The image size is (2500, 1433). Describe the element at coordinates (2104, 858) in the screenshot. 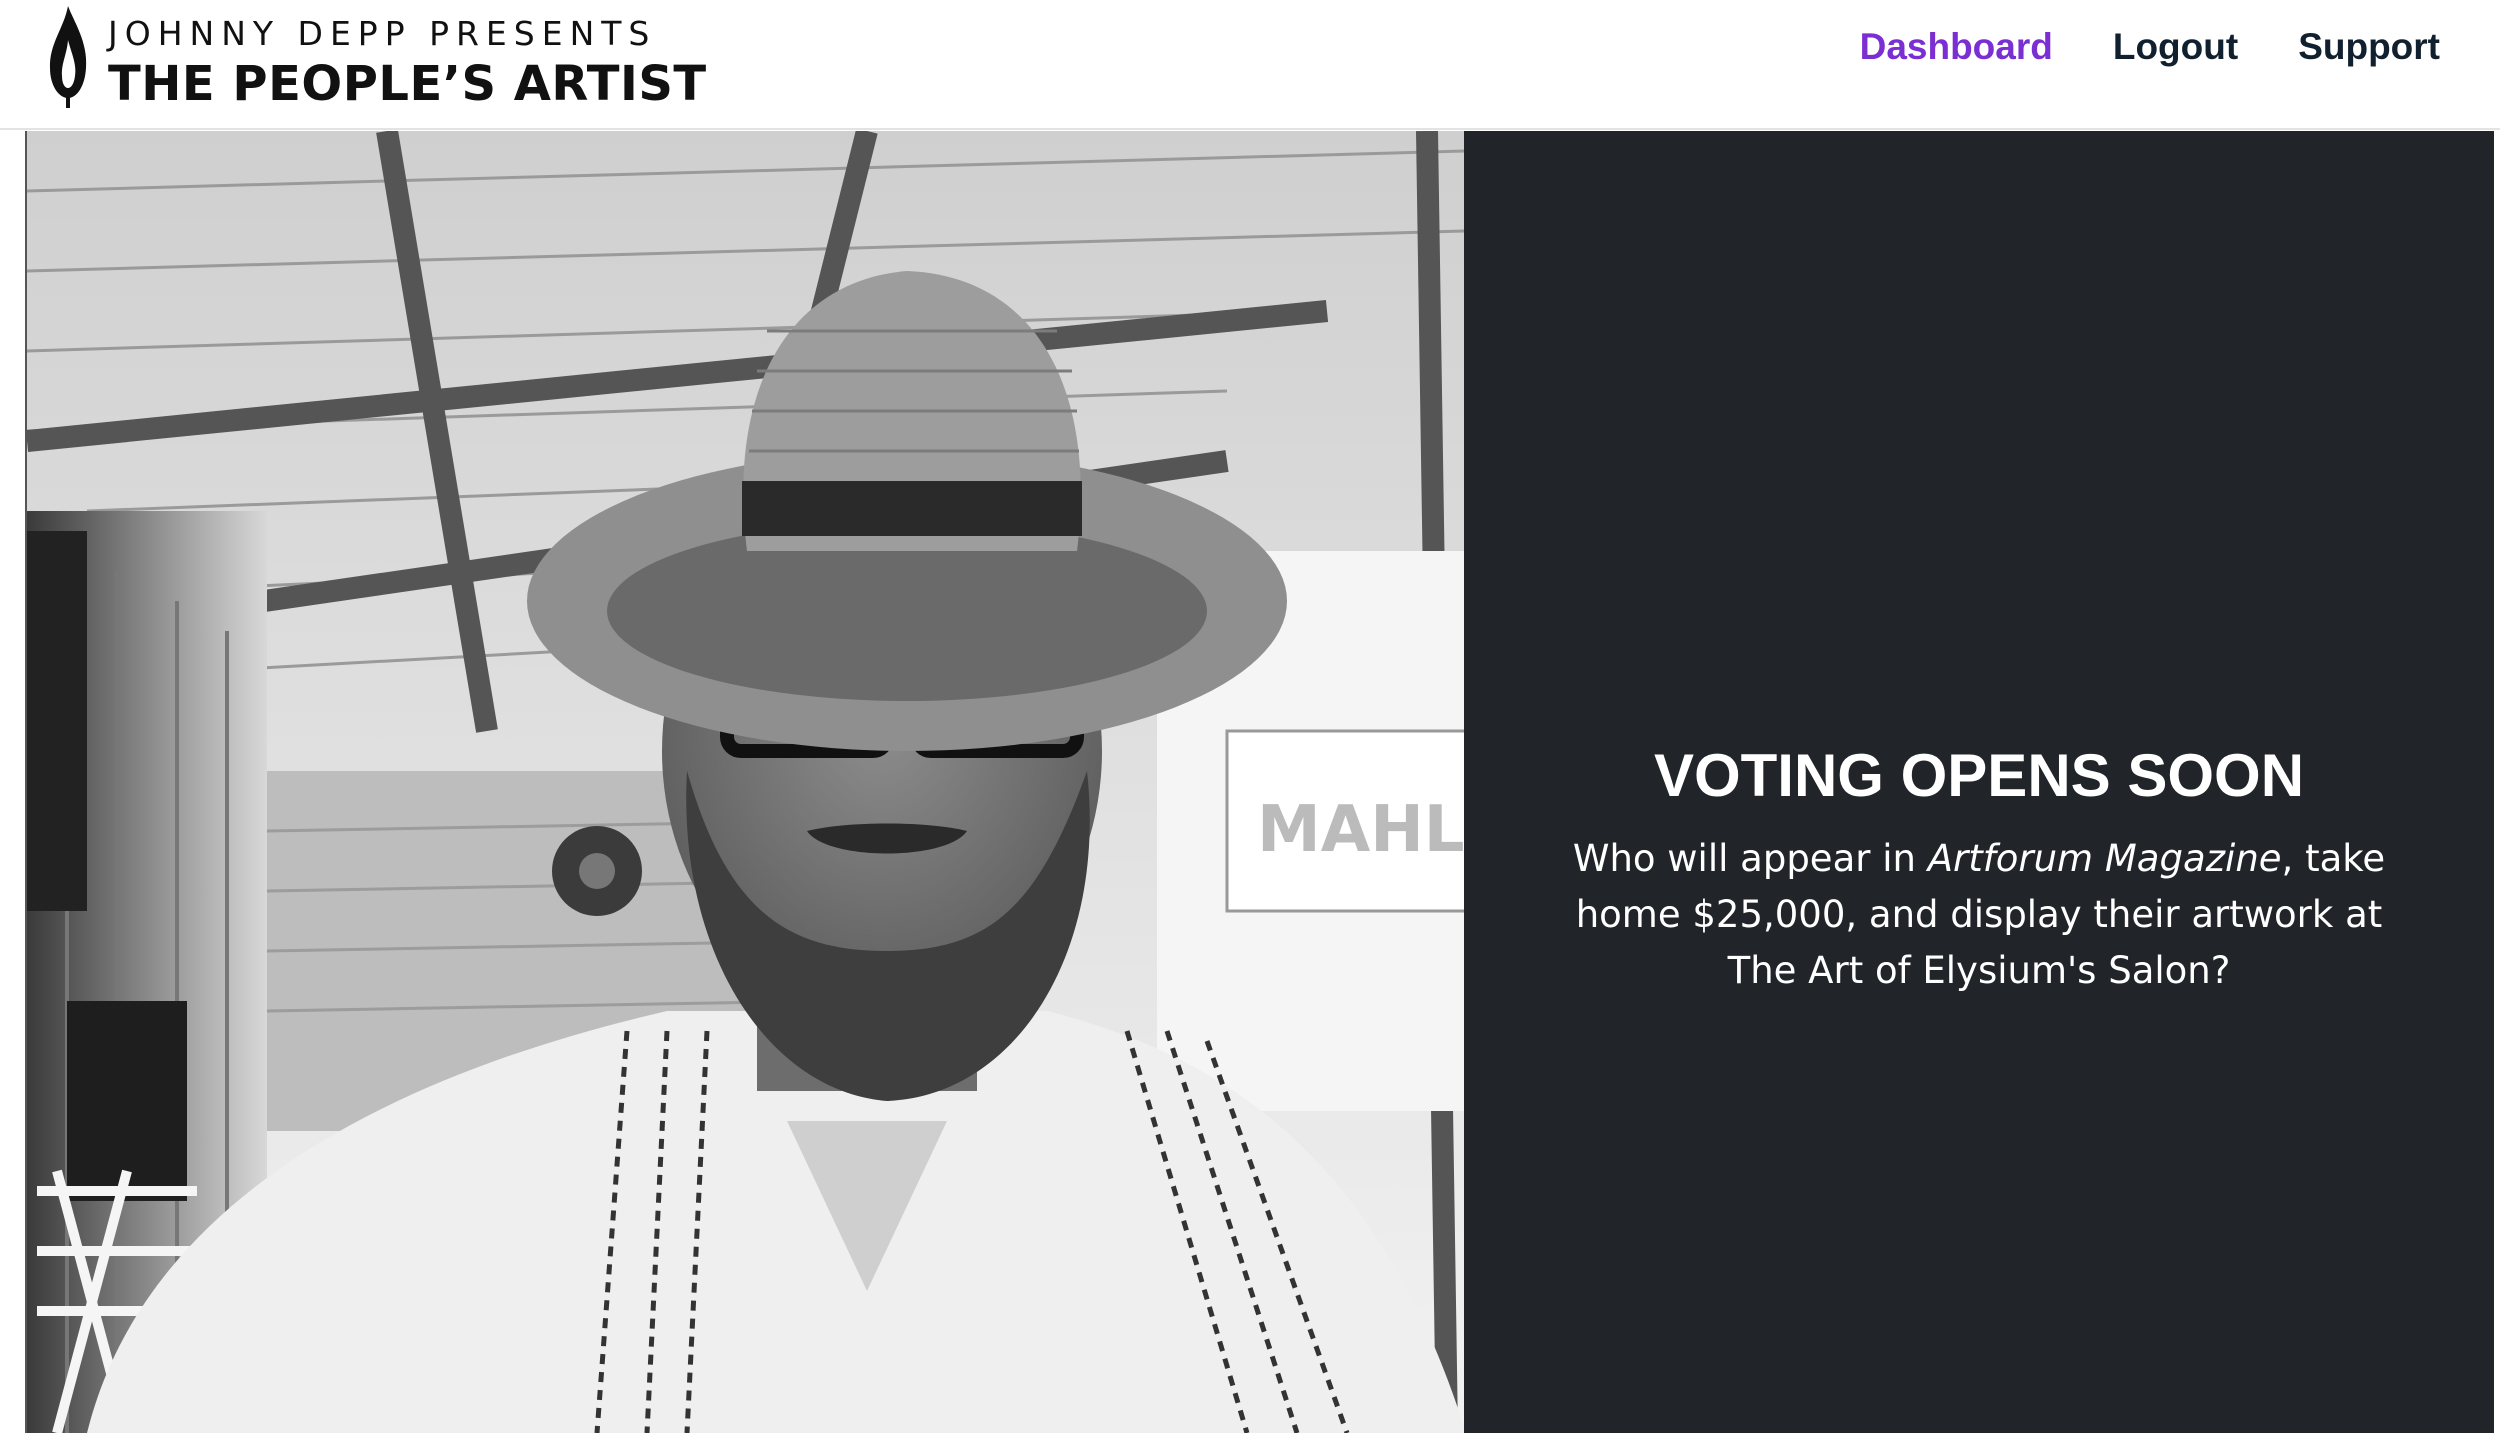

I see `panel-description-magazine: Artforum Magazine` at that location.